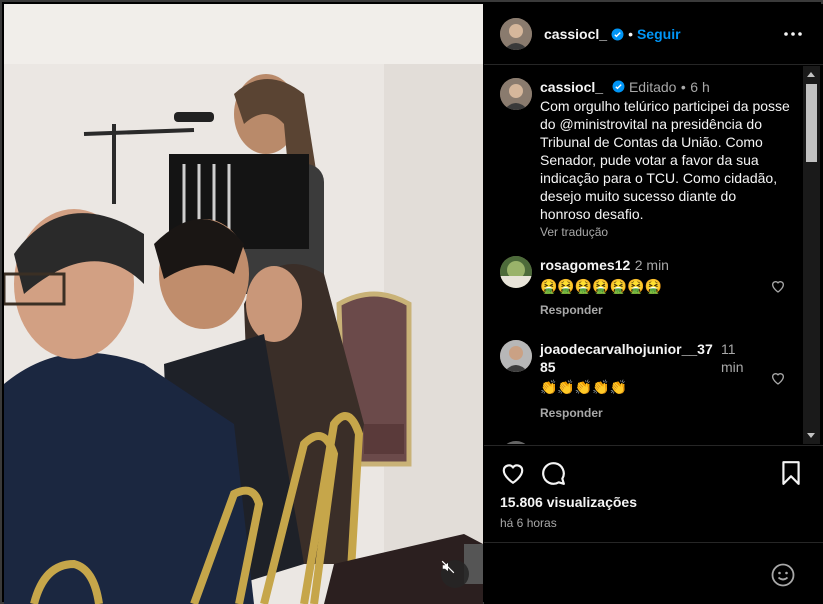 The image size is (823, 604). I want to click on comment-icon, so click(553, 473).